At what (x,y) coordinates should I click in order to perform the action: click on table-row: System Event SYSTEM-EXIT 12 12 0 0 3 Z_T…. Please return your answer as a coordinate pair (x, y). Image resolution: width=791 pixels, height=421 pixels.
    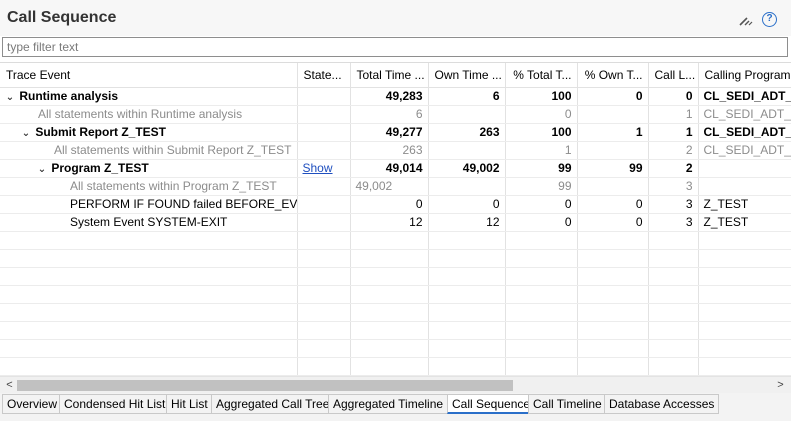
    Looking at the image, I should click on (395, 222).